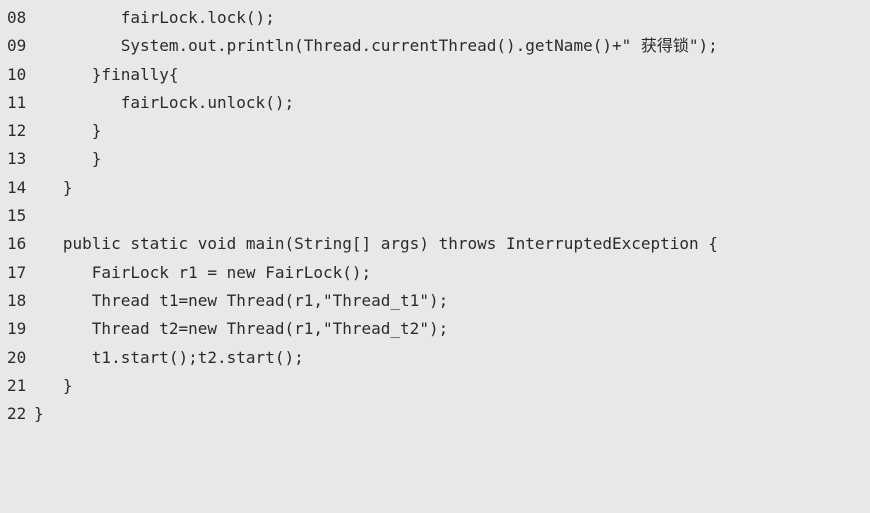  I want to click on line-number: 19, so click(17, 329).